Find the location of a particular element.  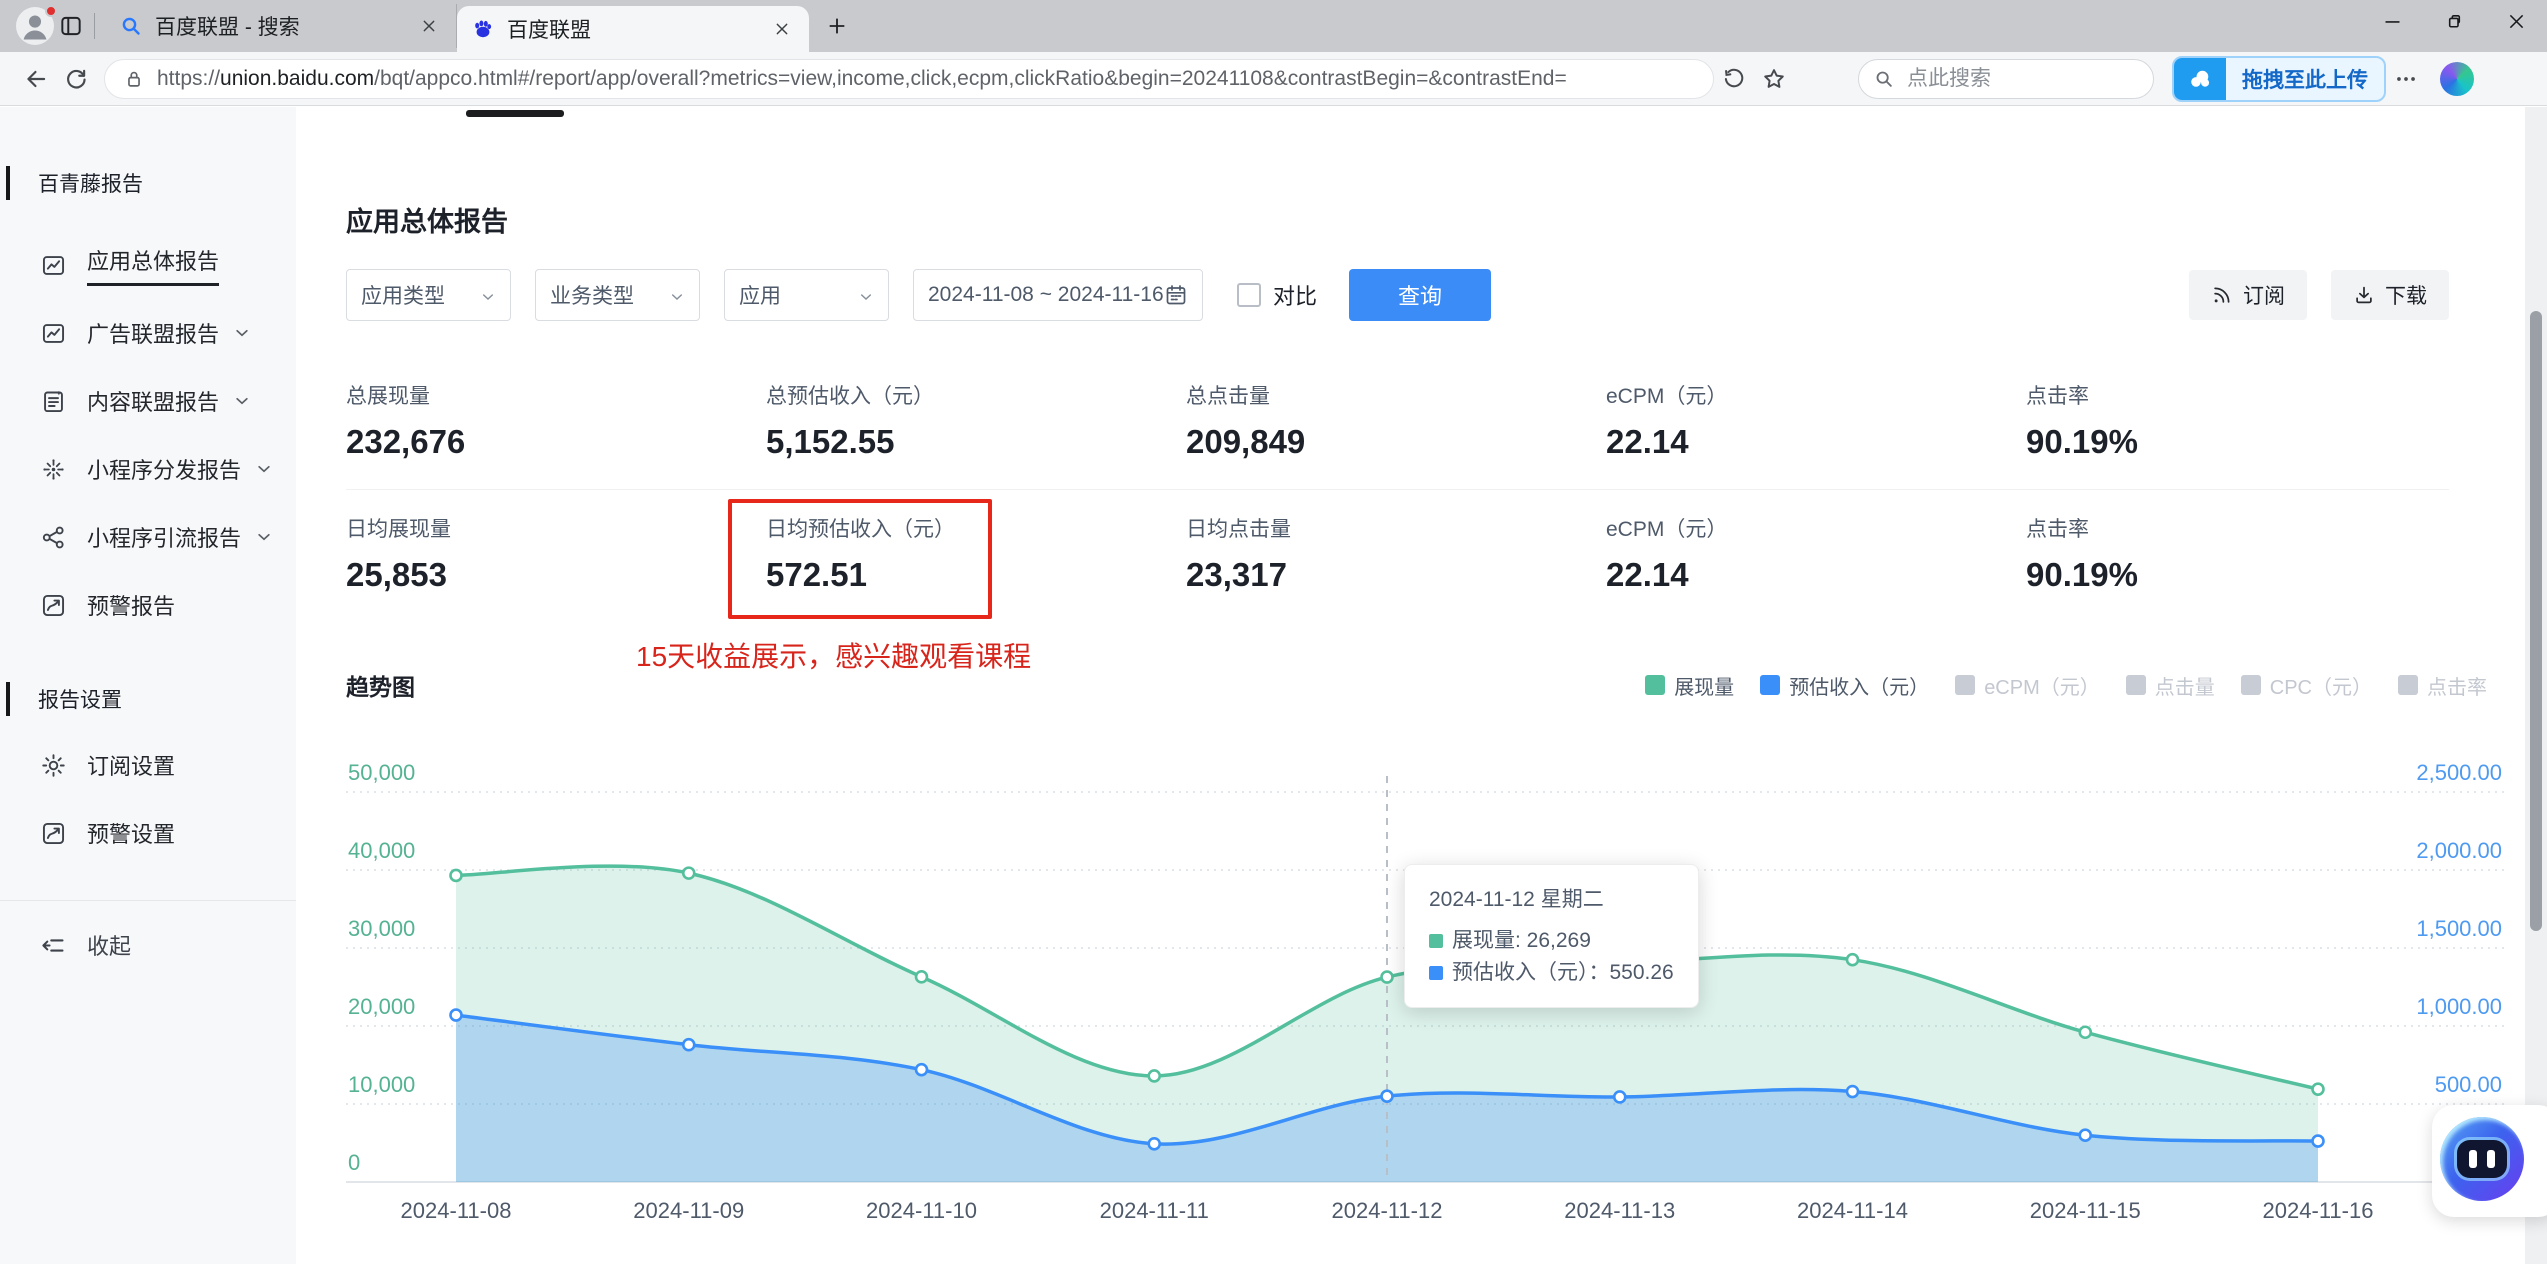

refresh-button is located at coordinates (76, 79).